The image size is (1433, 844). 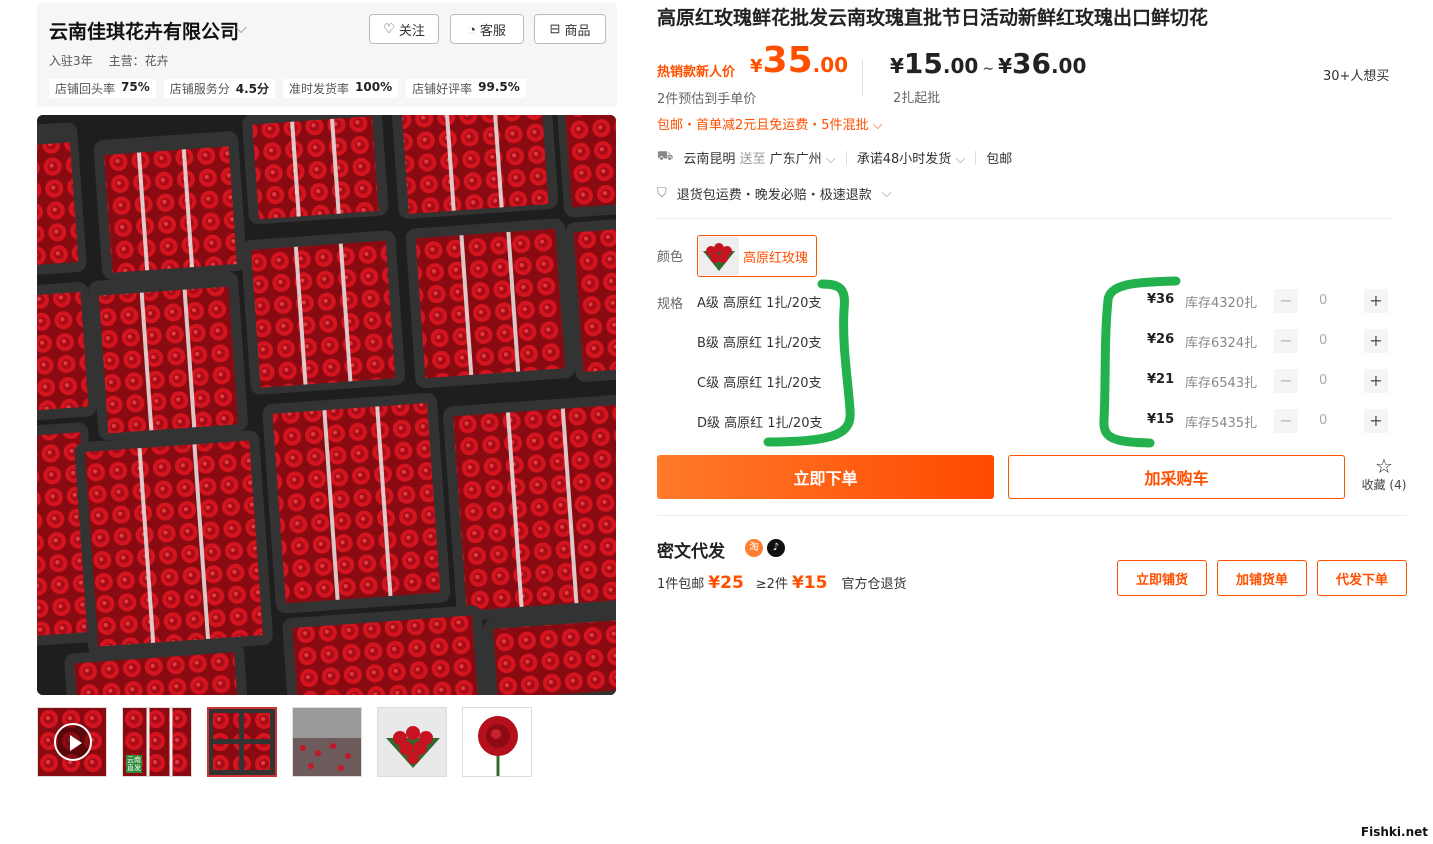 I want to click on spec-row: B级 高原红 1扎/20支 ¥26 库存6324扎 − 0 +, so click(x=1047, y=341).